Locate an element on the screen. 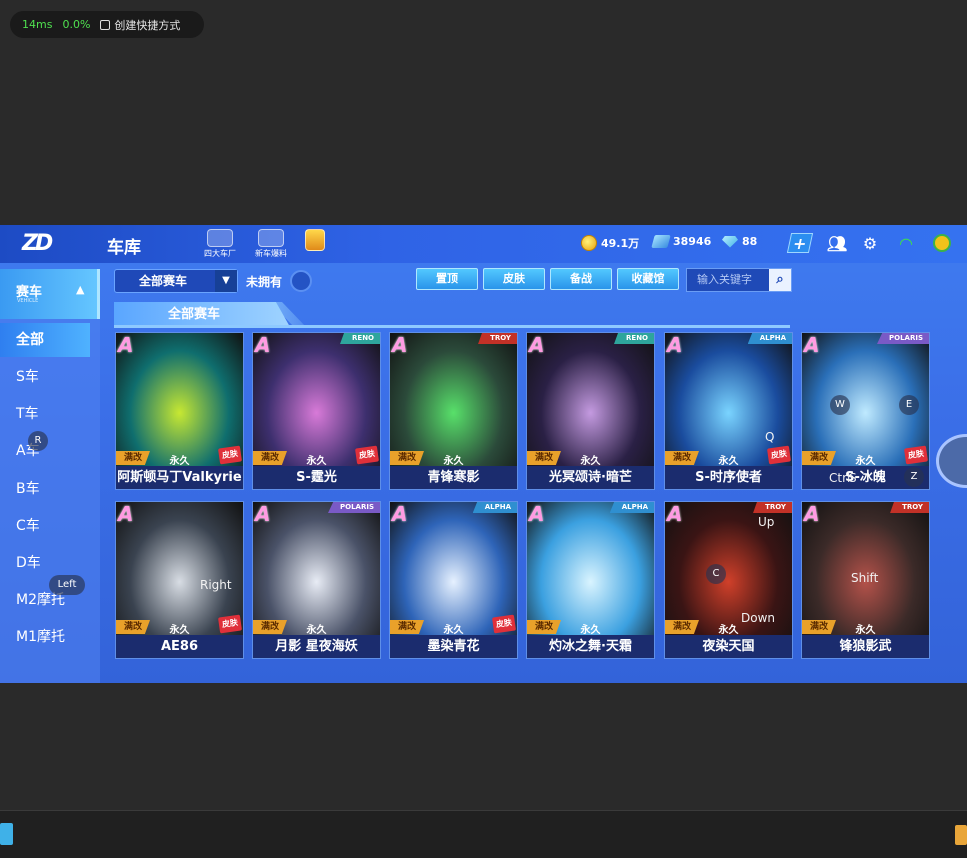  car-name: 夜染天国 is located at coordinates (728, 646).